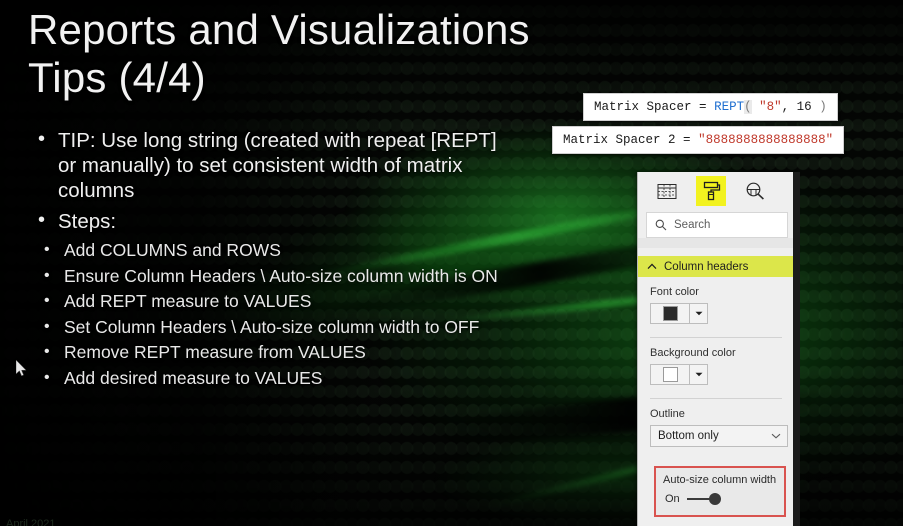 This screenshot has width=903, height=526. I want to click on background-color-chip, so click(670, 374).